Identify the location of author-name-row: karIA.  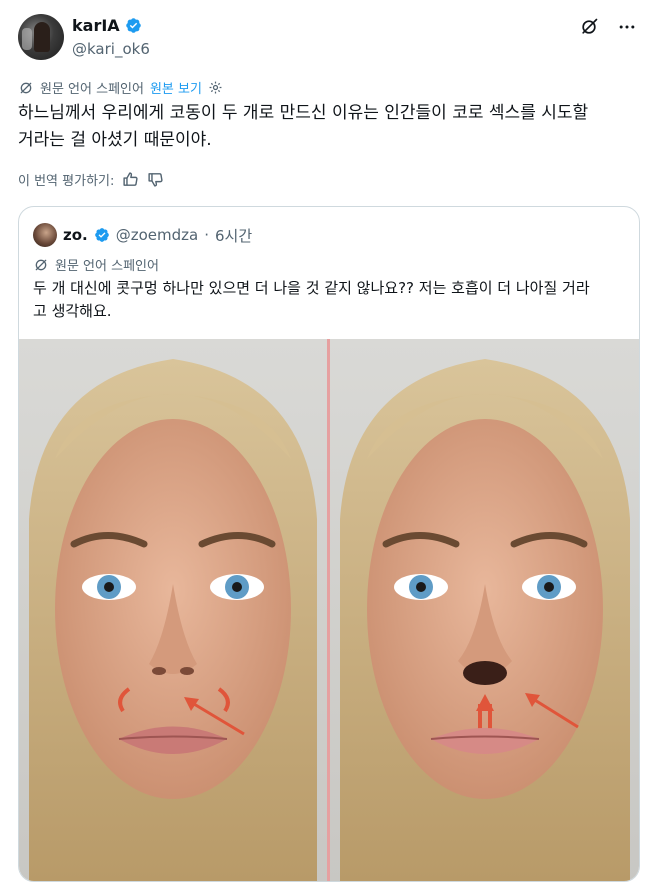
(107, 25).